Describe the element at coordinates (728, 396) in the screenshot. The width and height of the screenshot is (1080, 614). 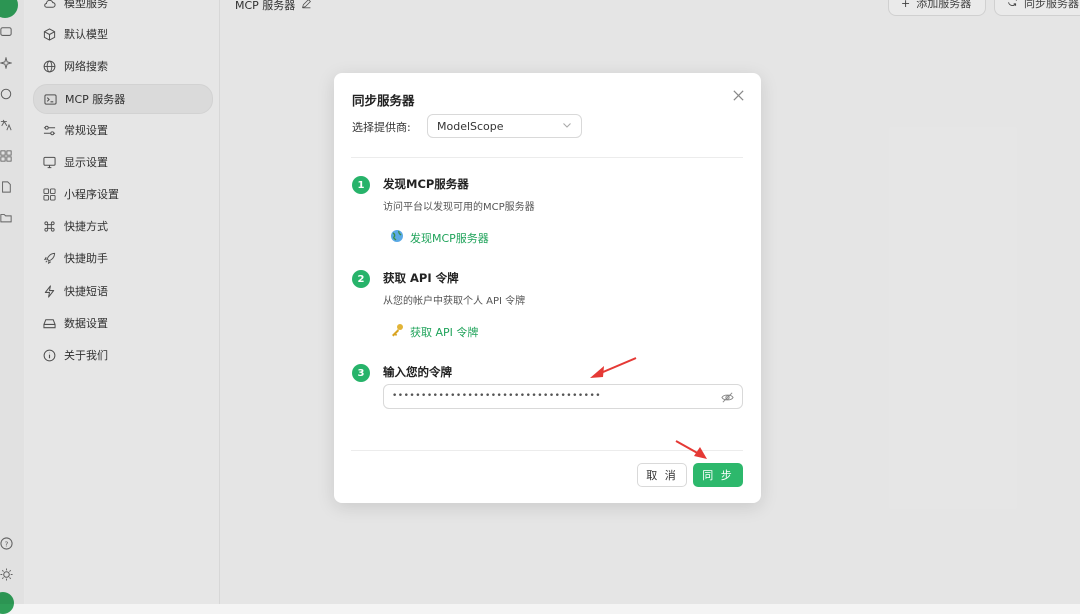
I see `eye-off-icon` at that location.